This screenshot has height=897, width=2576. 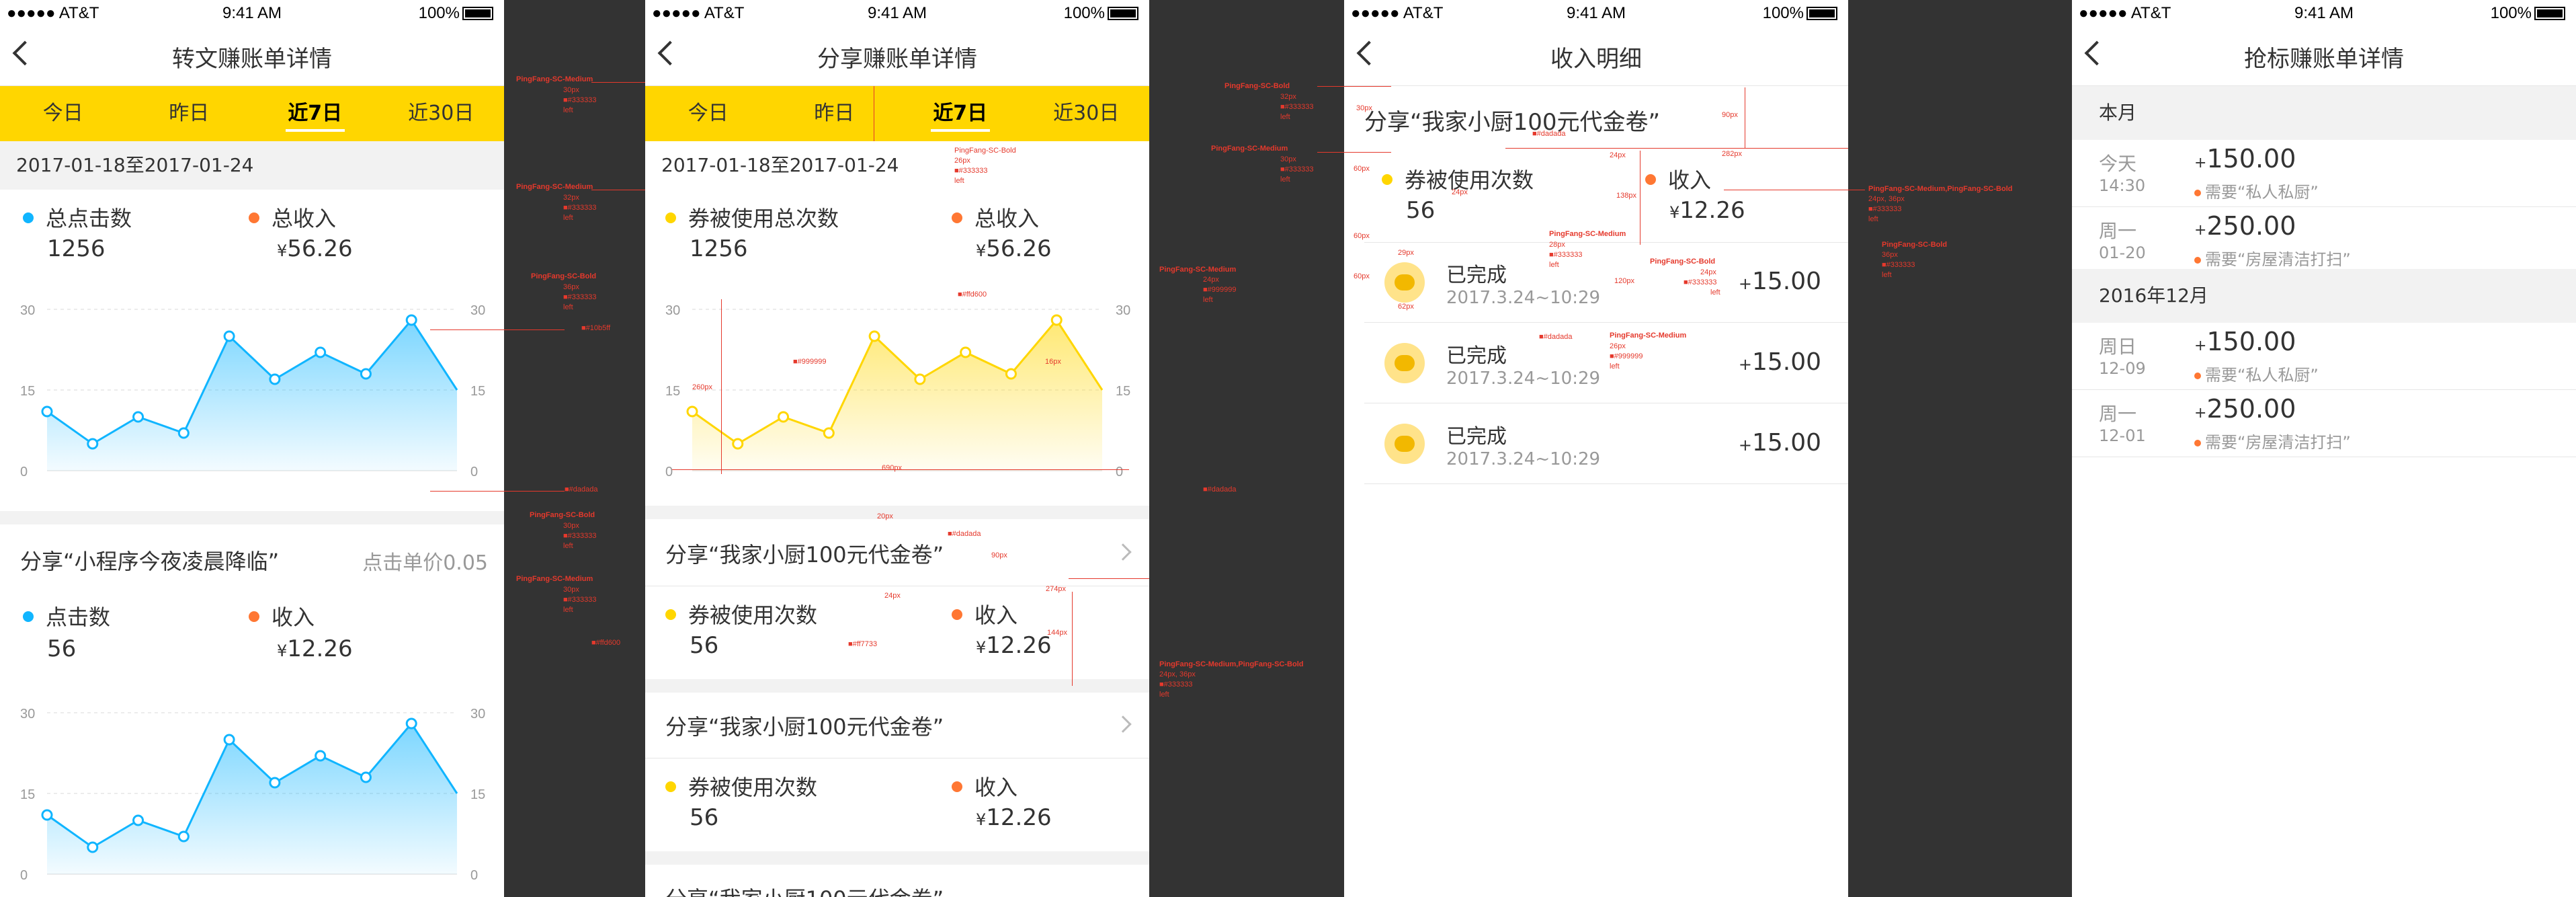 What do you see at coordinates (1887, 199) in the screenshot?
I see `annot-size: 24px, 36px` at bounding box center [1887, 199].